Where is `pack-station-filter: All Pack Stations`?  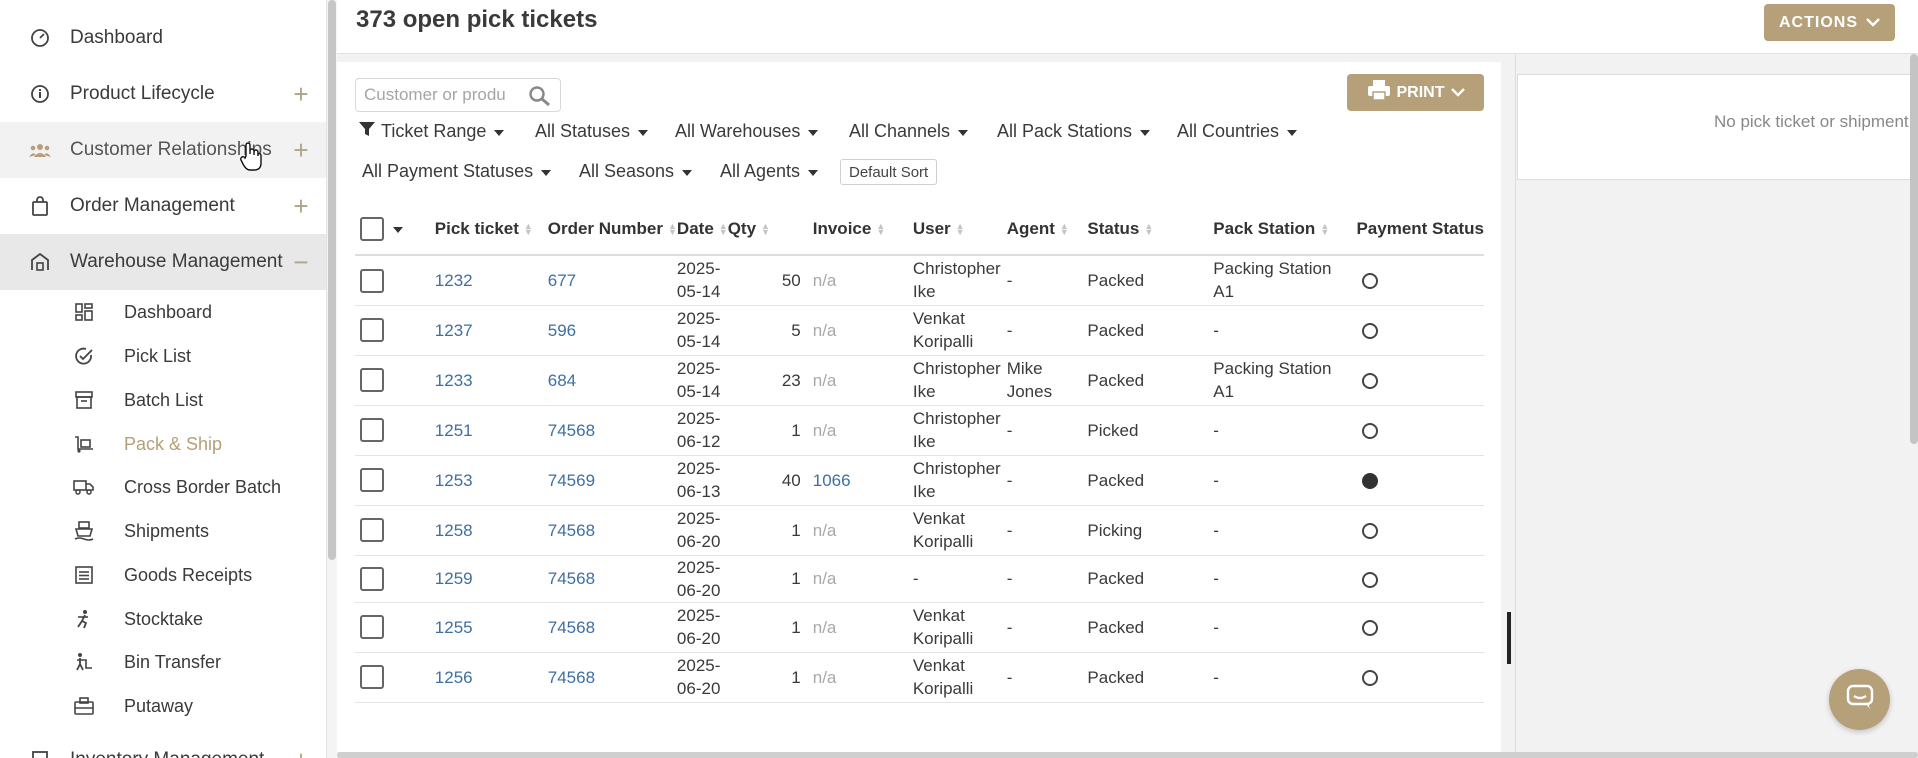
pack-station-filter: All Pack Stations is located at coordinates (1074, 131).